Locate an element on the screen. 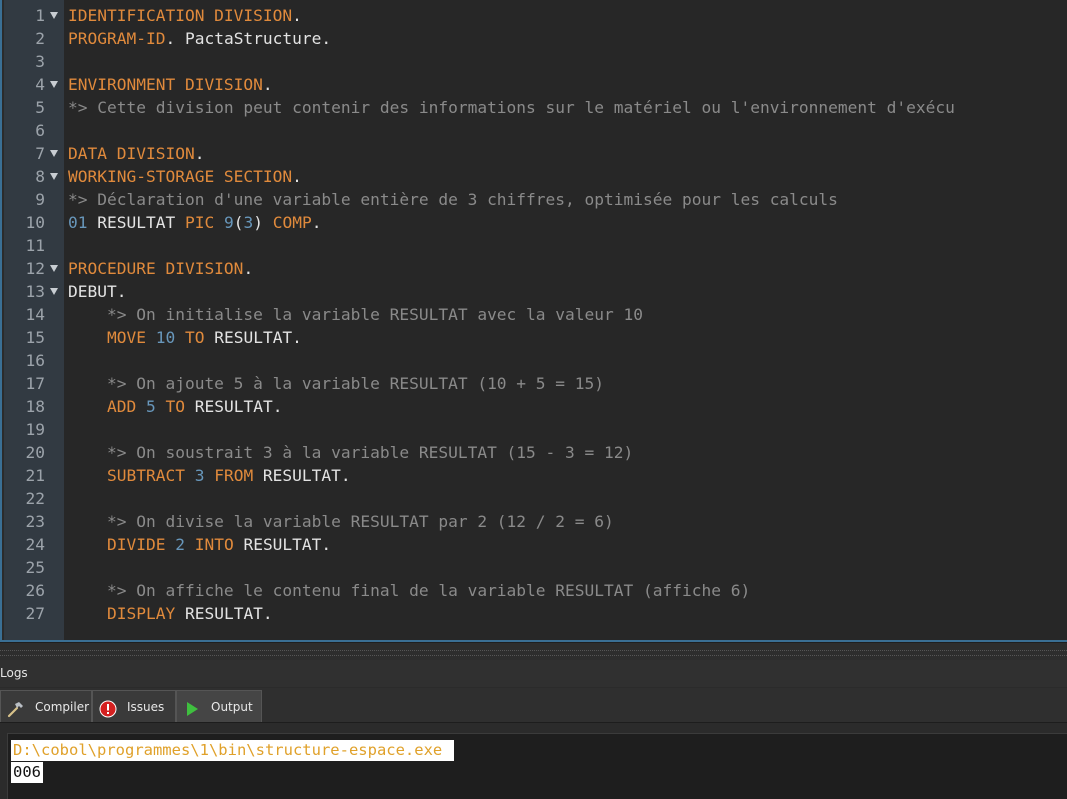 The height and width of the screenshot is (799, 1067). logs-panel-title: Logs is located at coordinates (533, 673).